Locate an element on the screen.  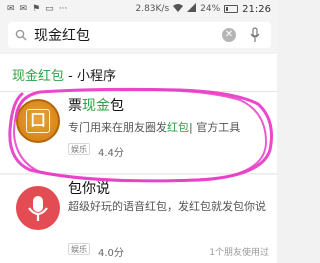
app-icon-glyph: 囗 is located at coordinates (38, 121).